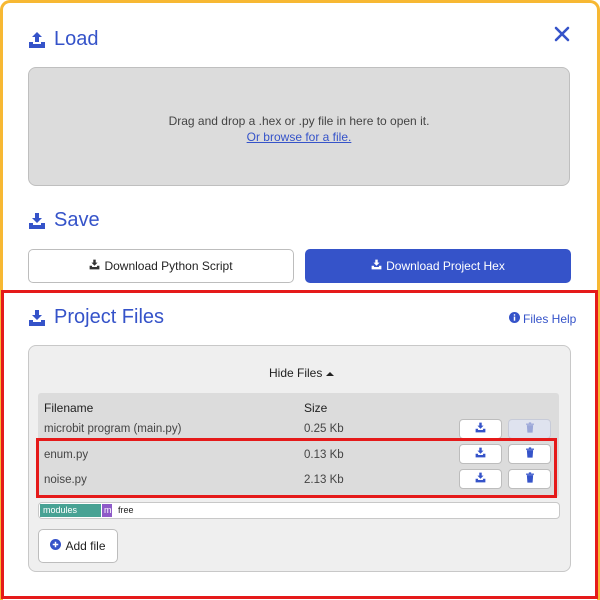  What do you see at coordinates (37, 40) in the screenshot?
I see `upload-icon` at bounding box center [37, 40].